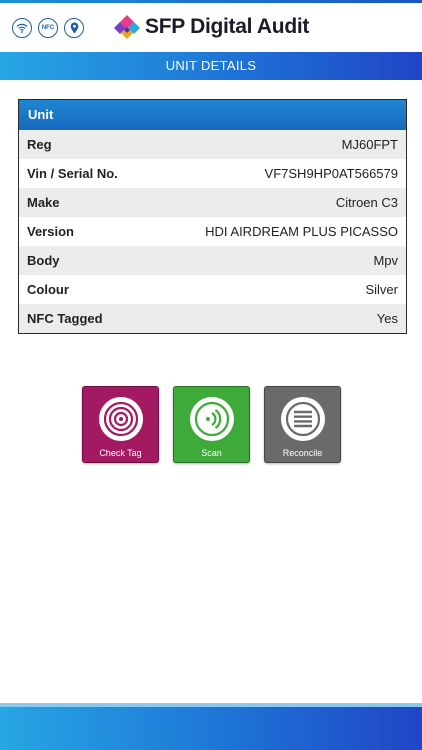 The width and height of the screenshot is (422, 750). Describe the element at coordinates (212, 260) in the screenshot. I see `unit-row-body: Body Mpv` at that location.